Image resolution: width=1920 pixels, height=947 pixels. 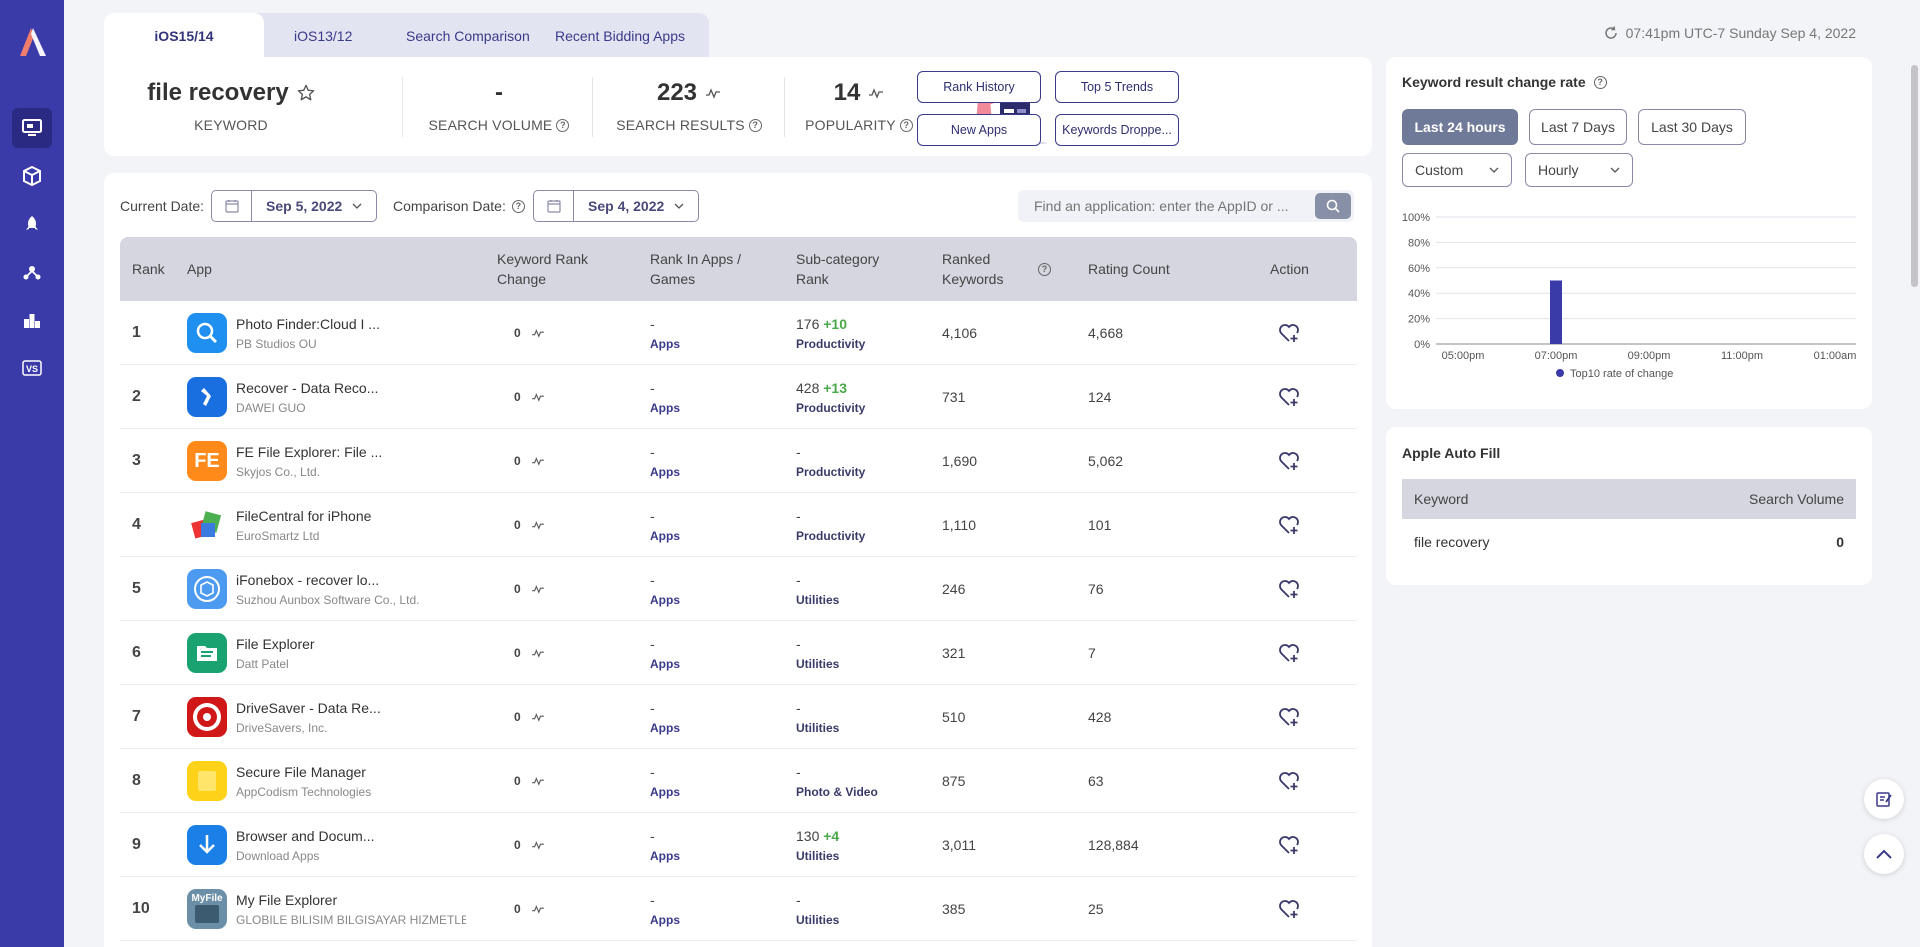 I want to click on ranked-keywords-value: 3,011, so click(x=959, y=845).